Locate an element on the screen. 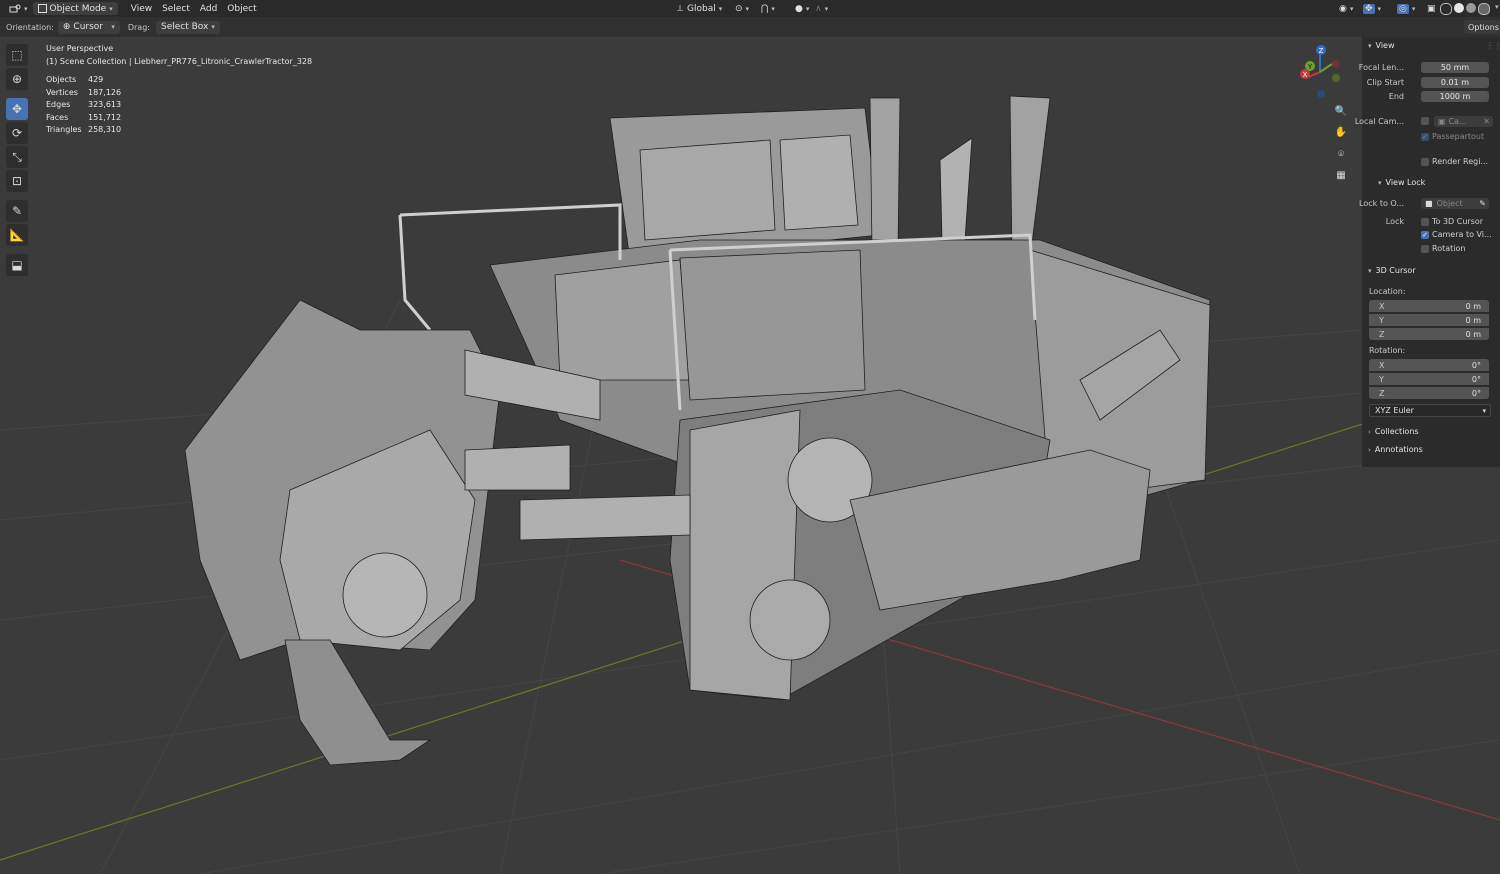 Image resolution: width=1500 pixels, height=874 pixels. transform-icon: ⊡ is located at coordinates (17, 181).